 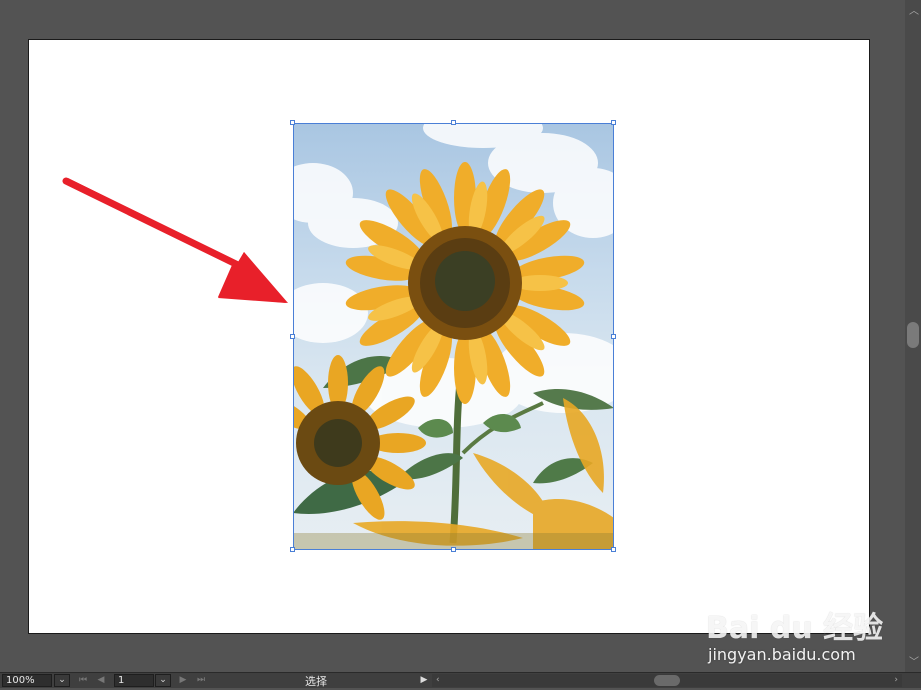 I want to click on resize-handle-left, so click(x=292, y=336).